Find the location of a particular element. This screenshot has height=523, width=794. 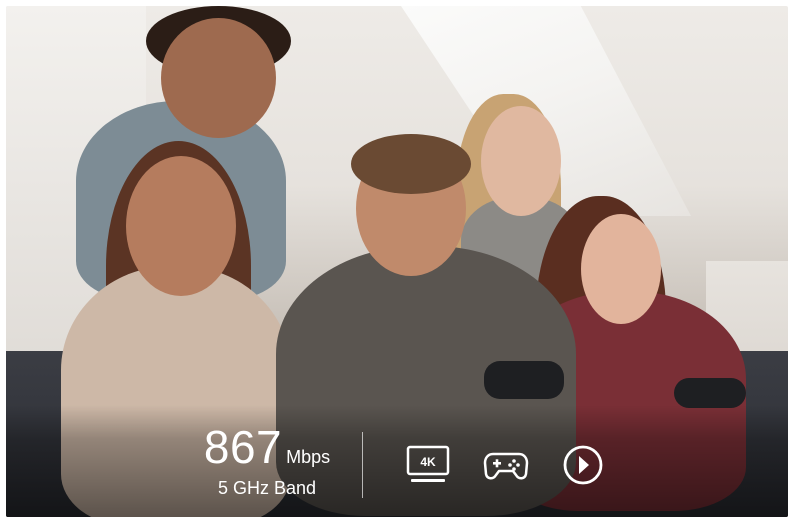

person-center-hair is located at coordinates (411, 164).